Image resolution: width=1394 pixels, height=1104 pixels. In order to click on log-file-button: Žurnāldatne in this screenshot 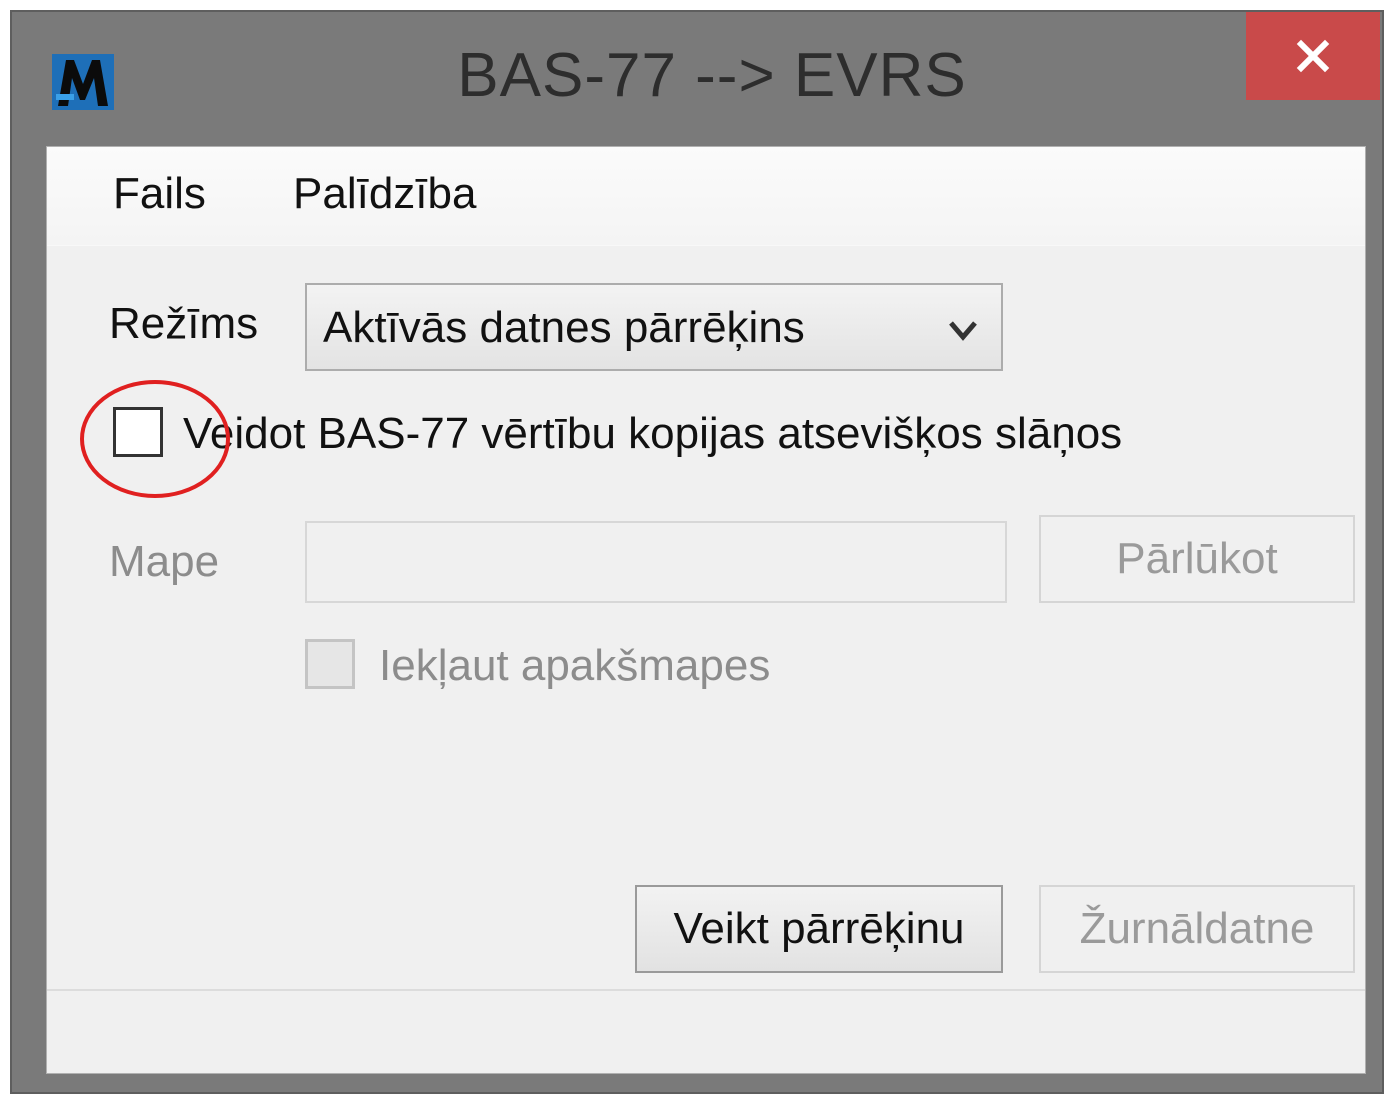, I will do `click(1197, 929)`.